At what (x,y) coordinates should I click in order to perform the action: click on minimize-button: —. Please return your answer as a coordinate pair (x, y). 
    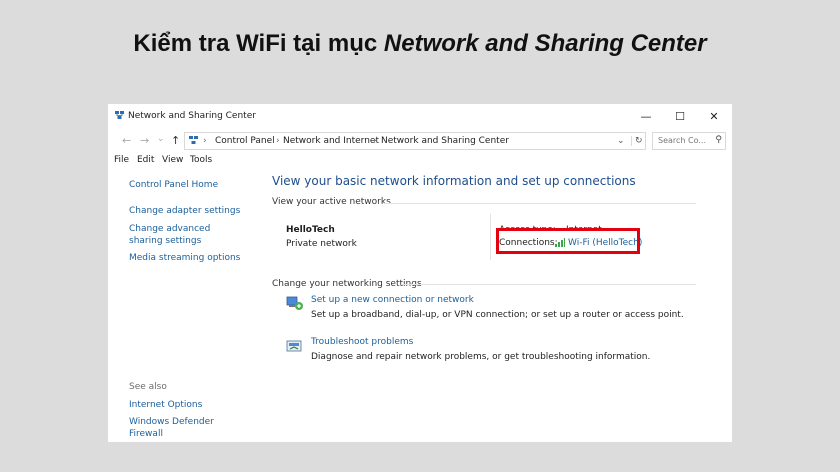
    Looking at the image, I should click on (646, 116).